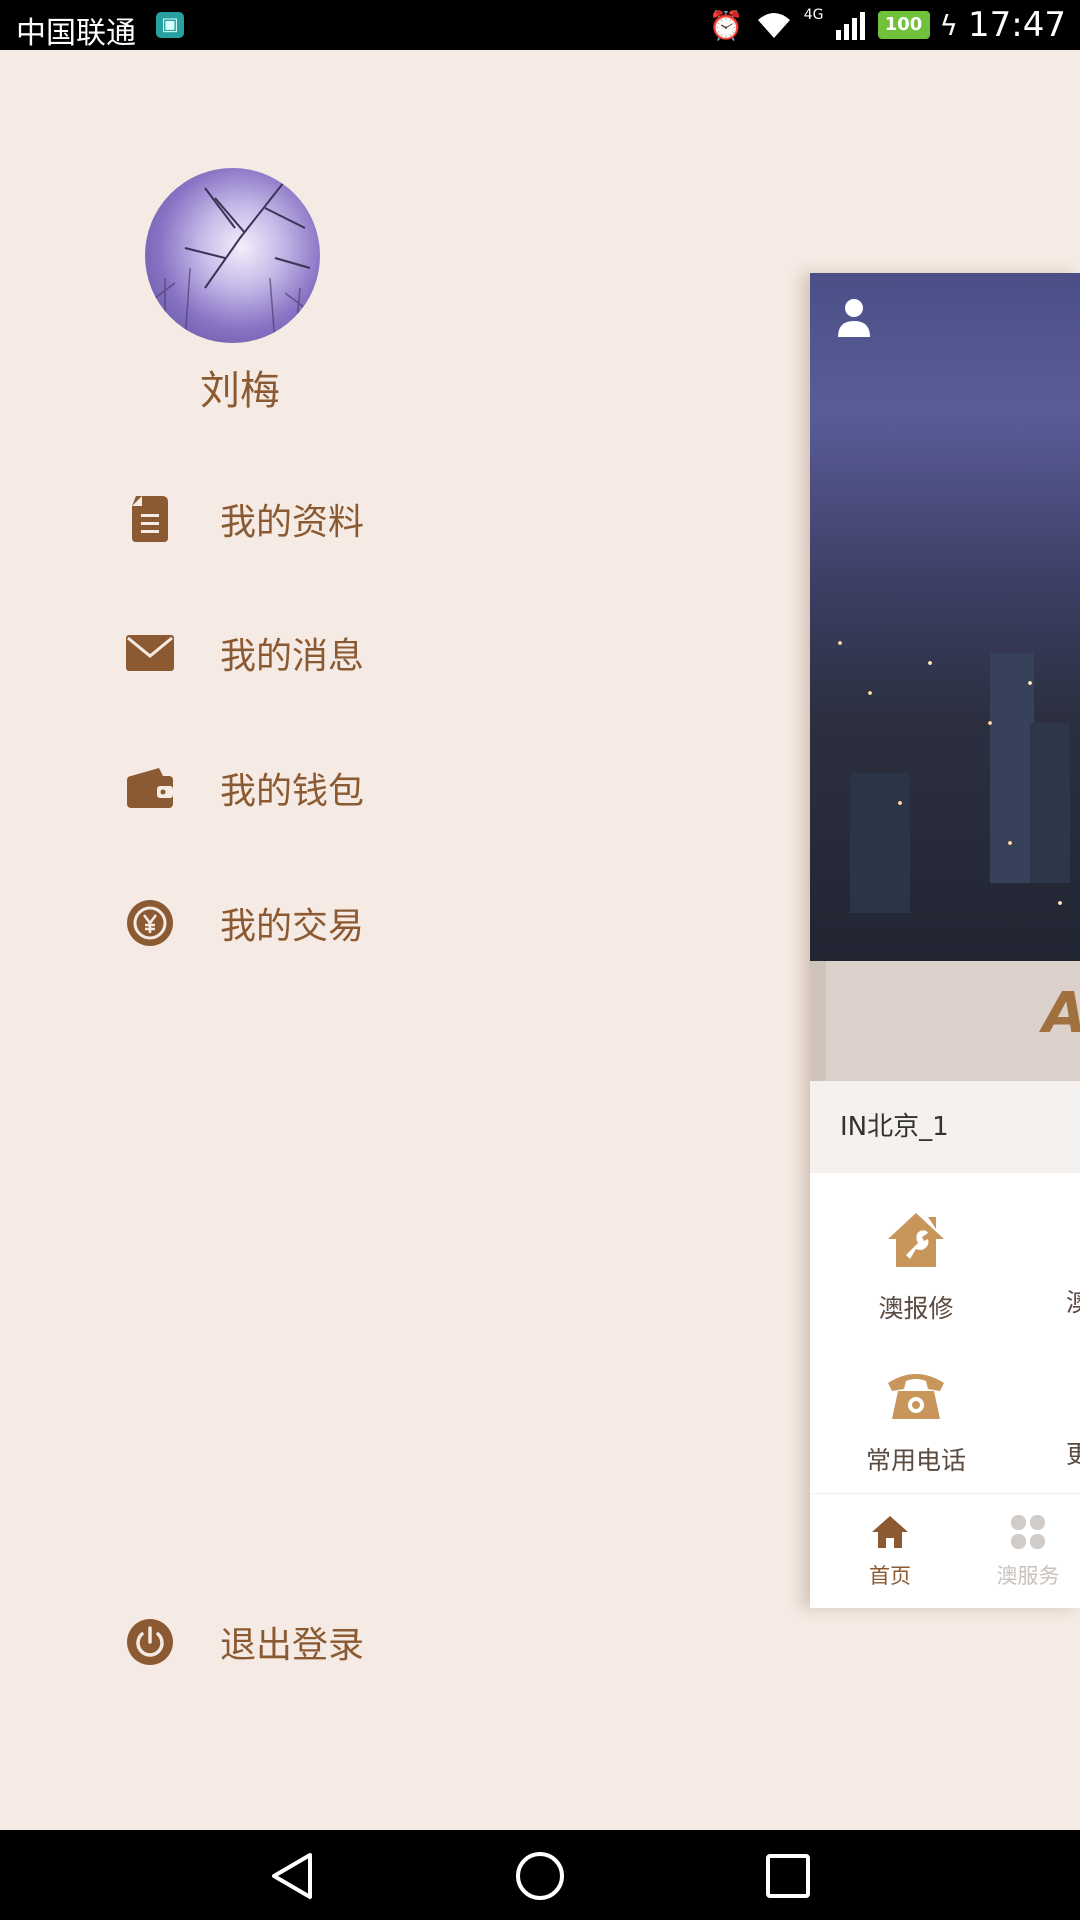 The image size is (1080, 1920). What do you see at coordinates (150, 788) in the screenshot?
I see `wallet-icon` at bounding box center [150, 788].